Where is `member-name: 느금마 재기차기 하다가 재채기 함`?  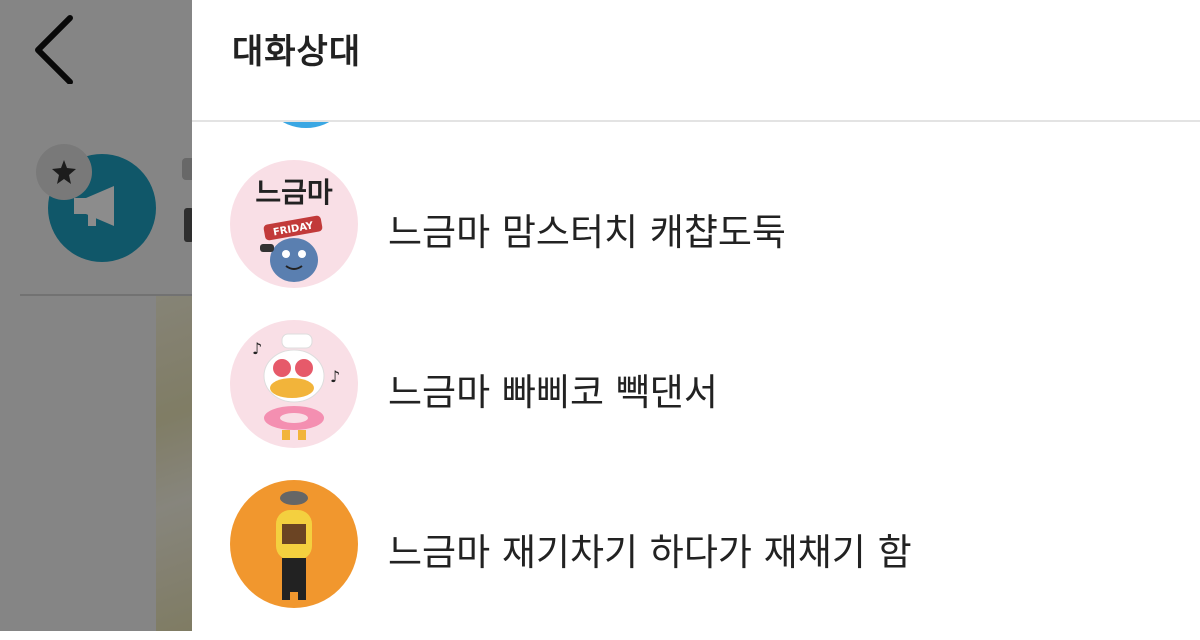 member-name: 느금마 재기차기 하다가 재채기 함 is located at coordinates (650, 552).